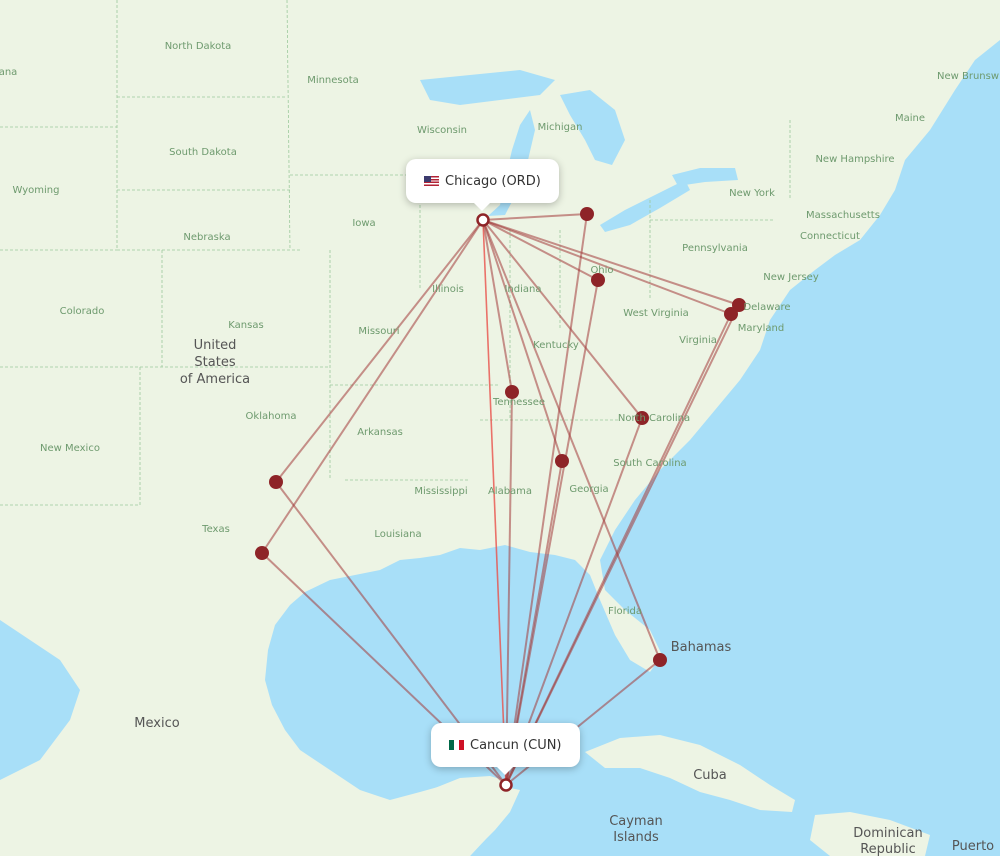  Describe the element at coordinates (910, 118) in the screenshot. I see `state-label: Maine` at that location.